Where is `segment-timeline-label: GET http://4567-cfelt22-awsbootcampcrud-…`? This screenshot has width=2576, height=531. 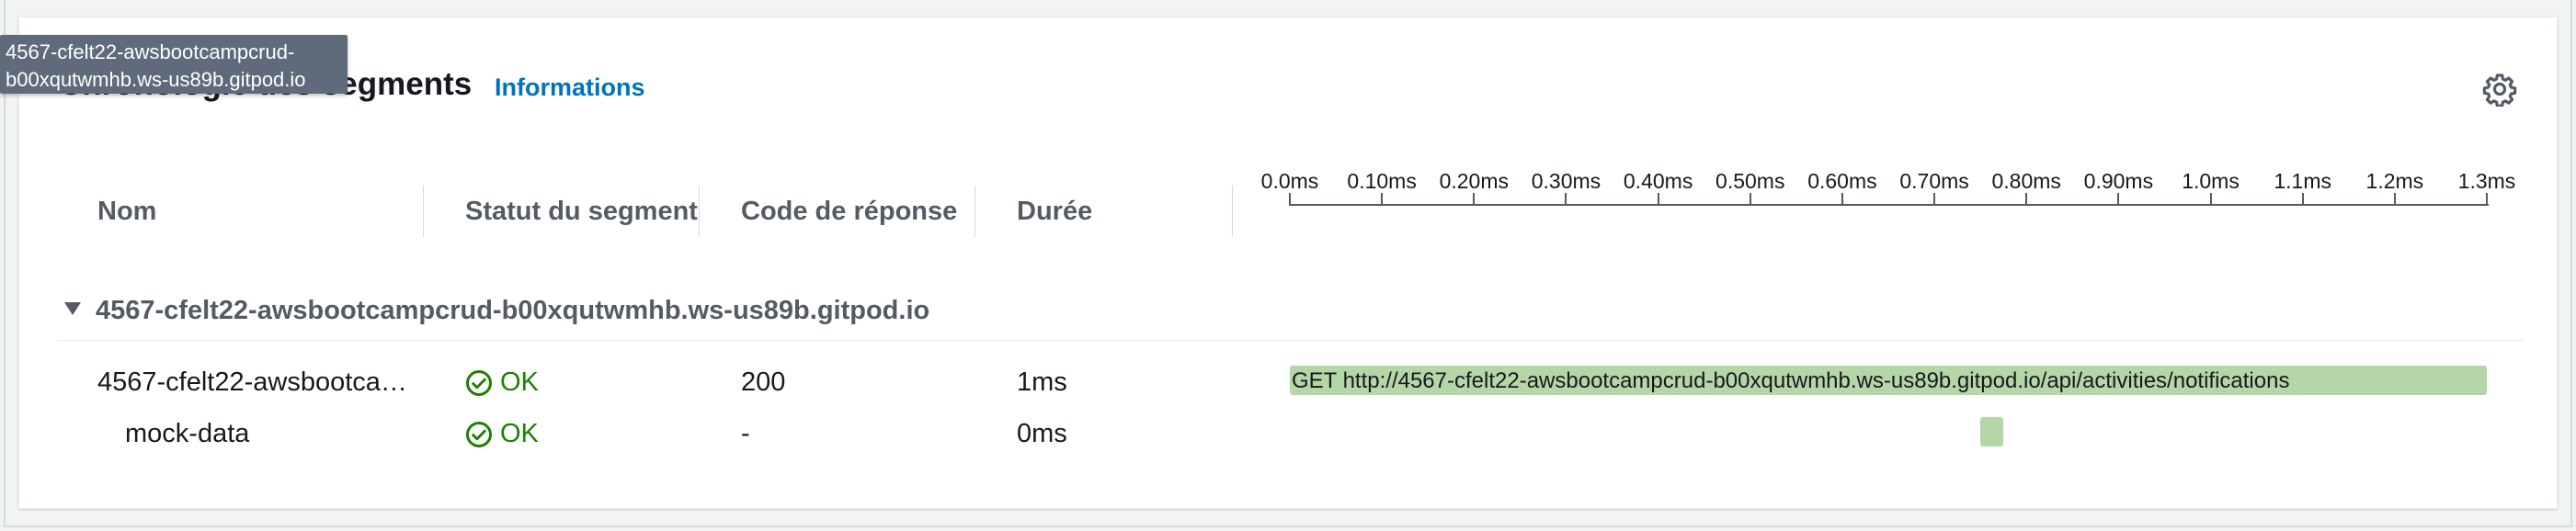
segment-timeline-label: GET http://4567-cfelt22-awsbootcampcrud-… is located at coordinates (1791, 380).